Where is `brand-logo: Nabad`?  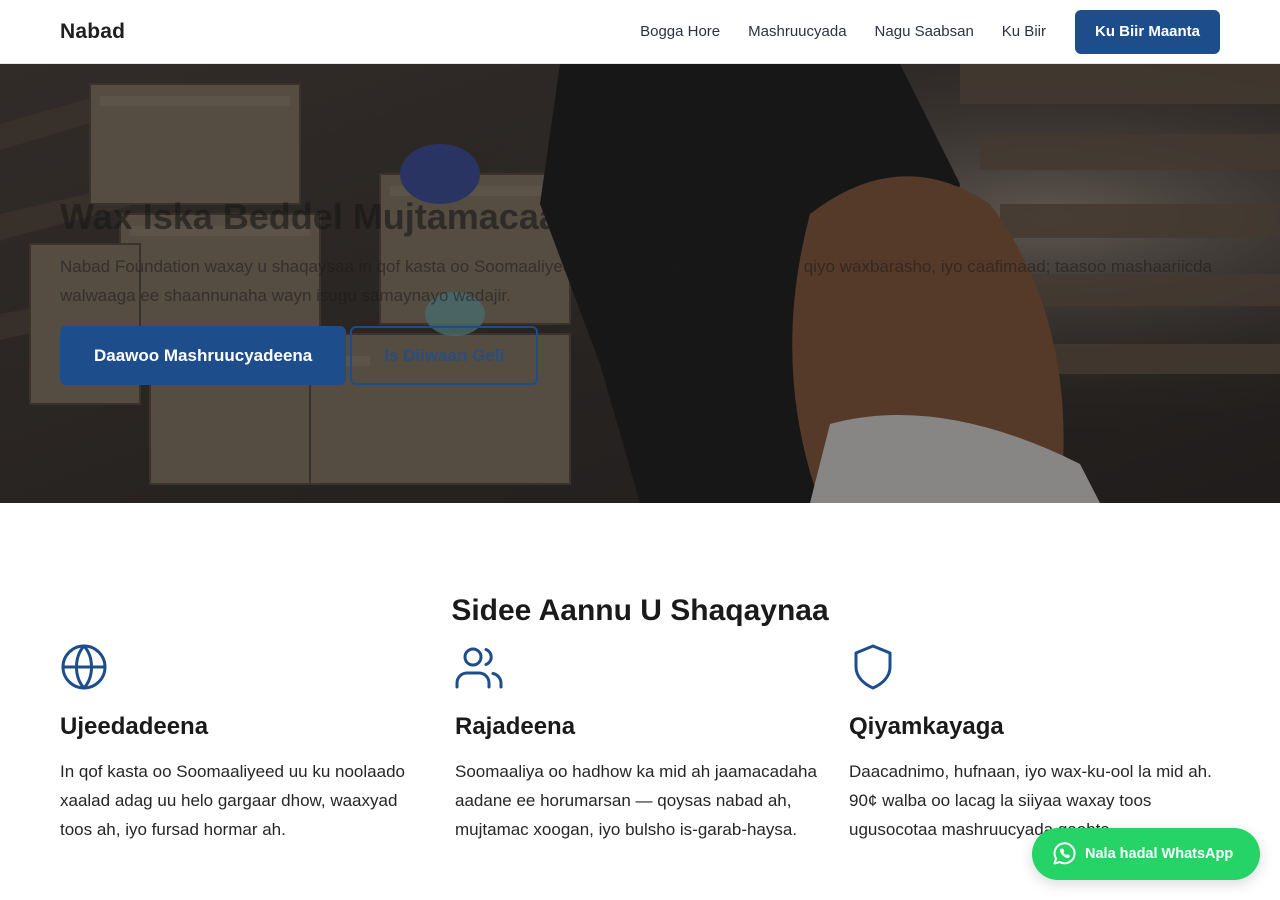 brand-logo: Nabad is located at coordinates (92, 32).